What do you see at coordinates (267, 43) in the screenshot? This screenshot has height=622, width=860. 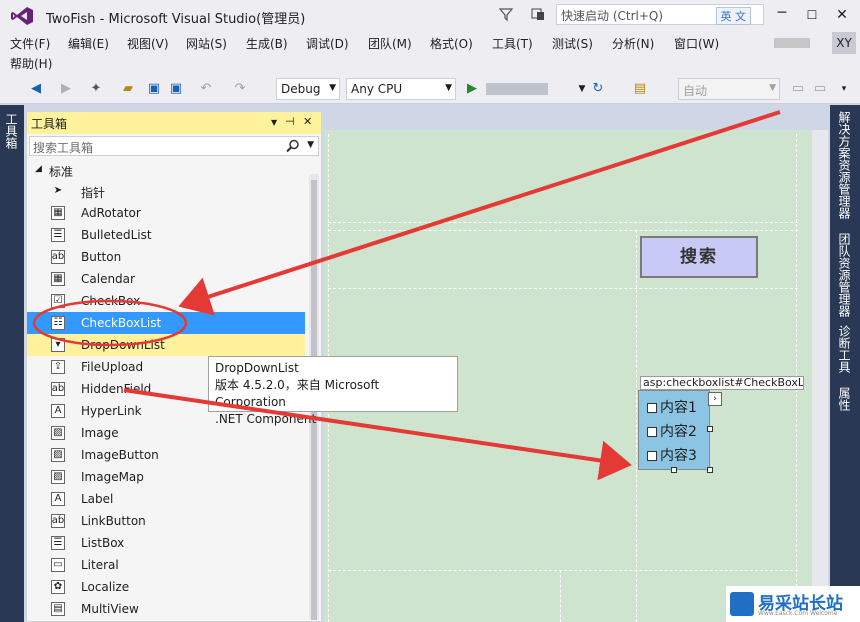 I see `menu-build: 生成(B)` at bounding box center [267, 43].